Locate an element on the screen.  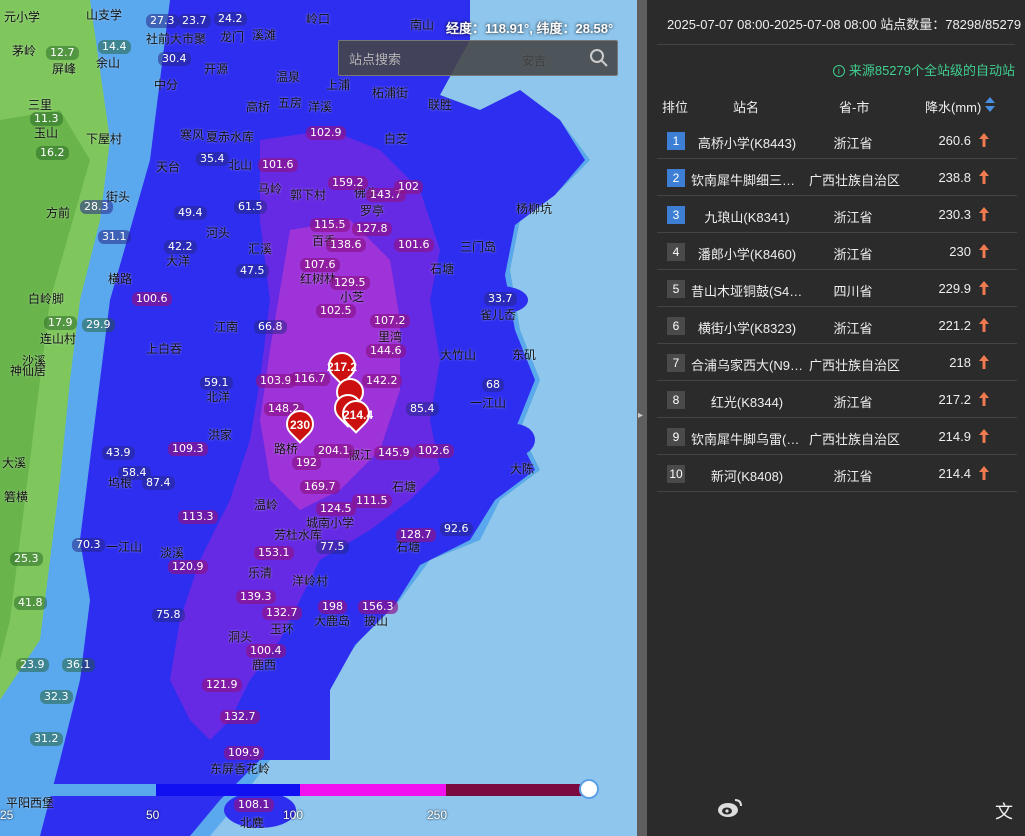
rank-badge: 7 is located at coordinates (676, 363).